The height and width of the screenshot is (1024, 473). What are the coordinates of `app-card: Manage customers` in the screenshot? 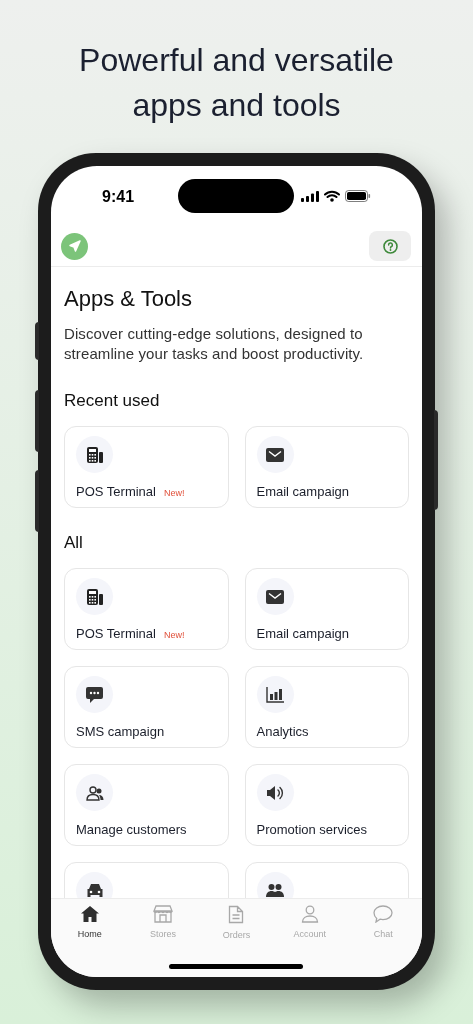 It's located at (146, 805).